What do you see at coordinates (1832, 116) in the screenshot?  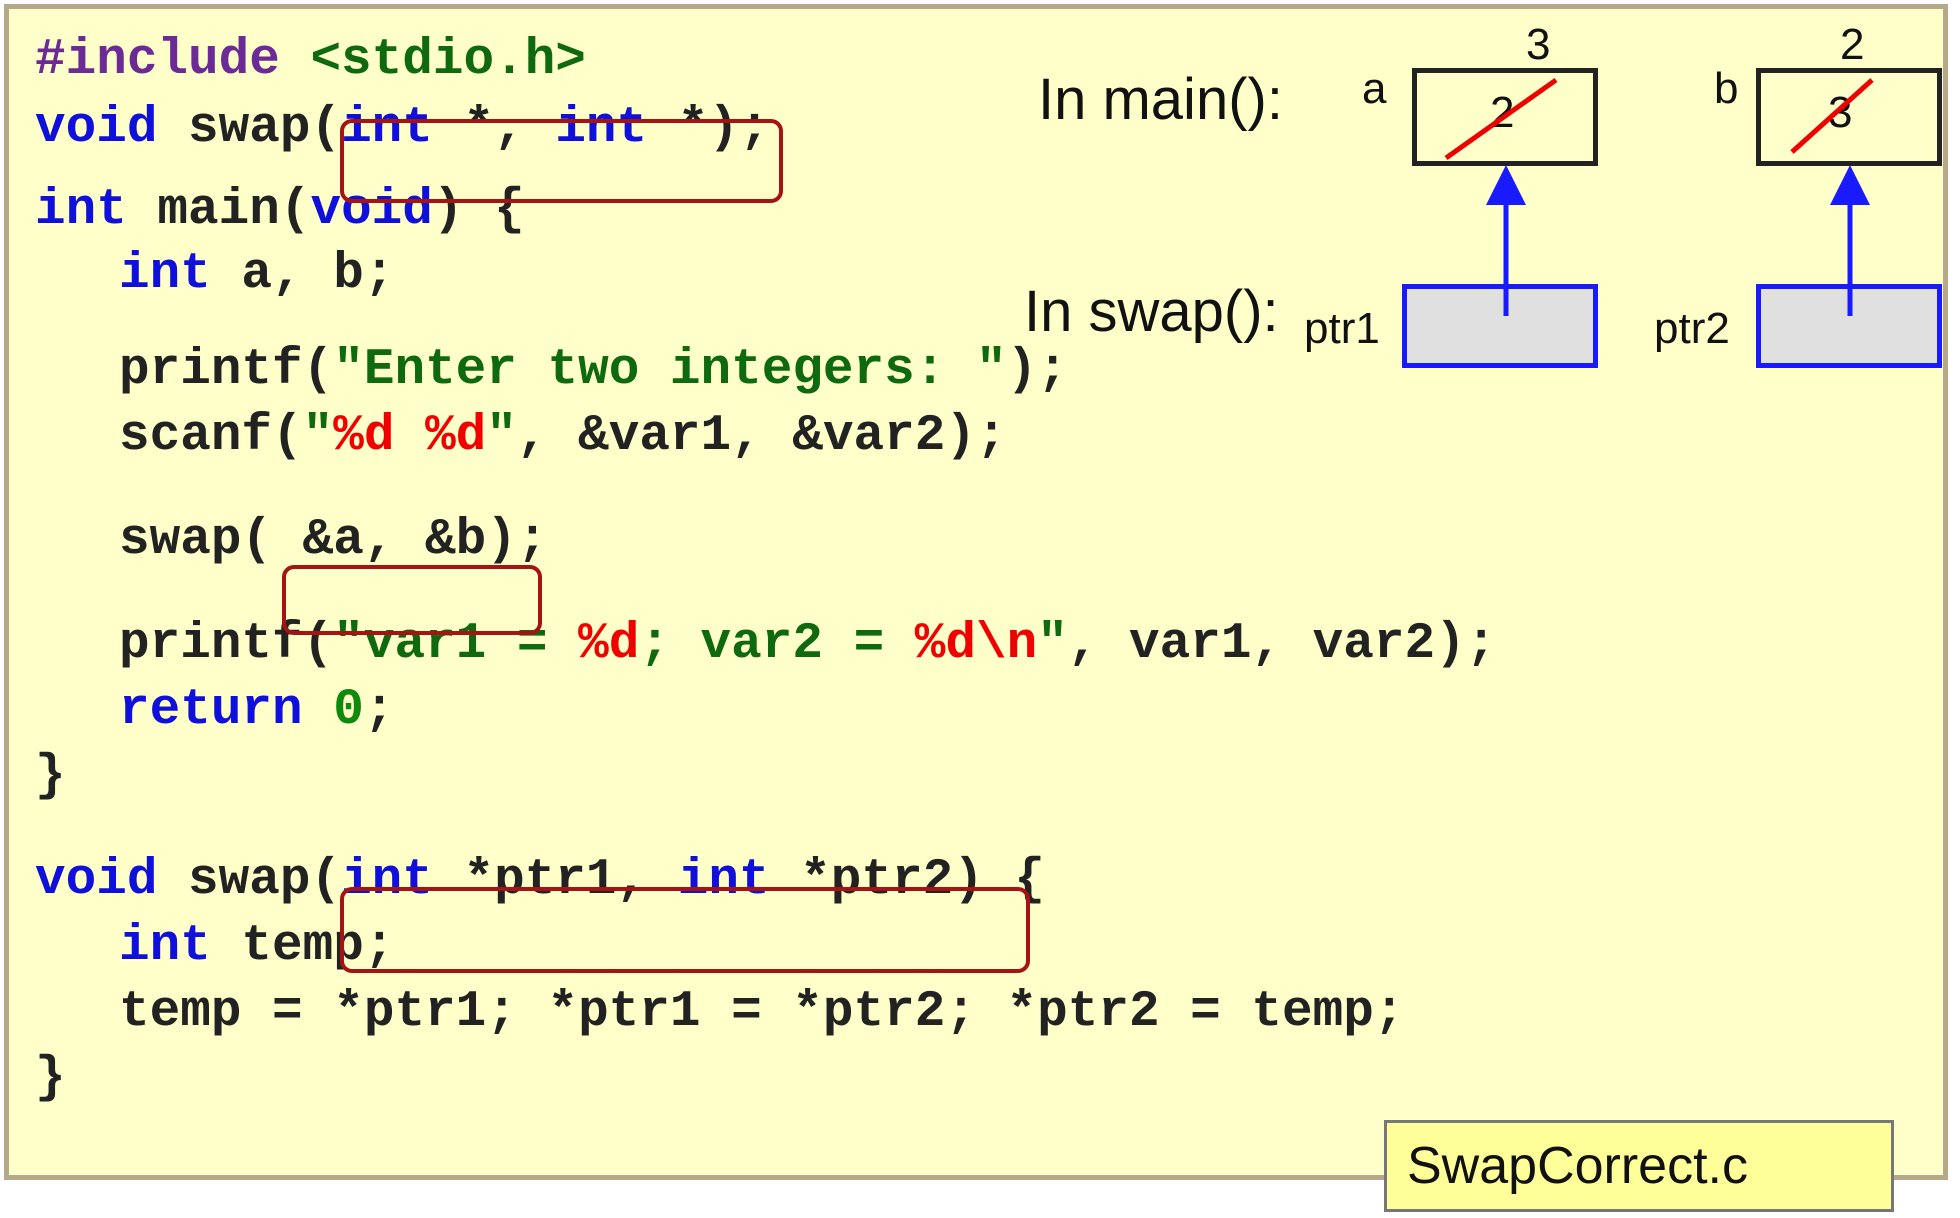 I see `variable-b-strikethrough` at bounding box center [1832, 116].